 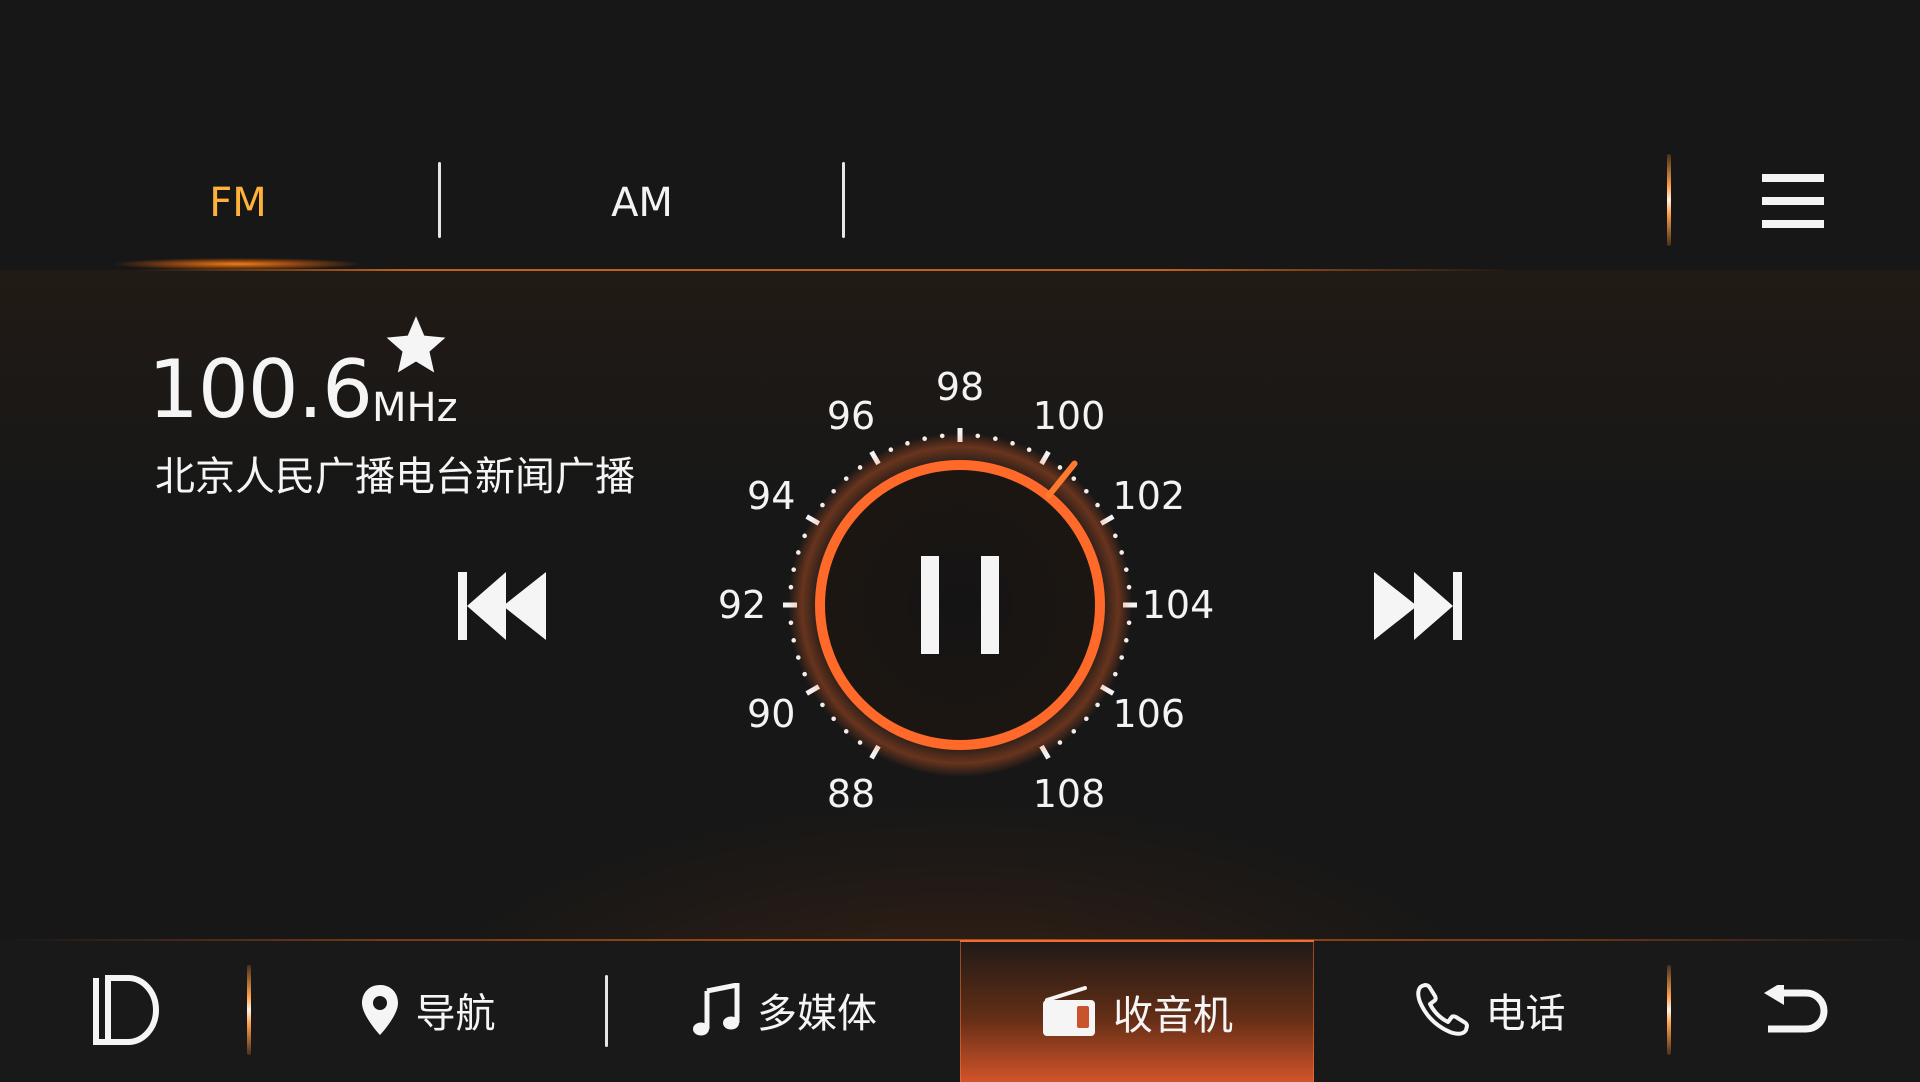 I want to click on previous-station-button, so click(x=504, y=606).